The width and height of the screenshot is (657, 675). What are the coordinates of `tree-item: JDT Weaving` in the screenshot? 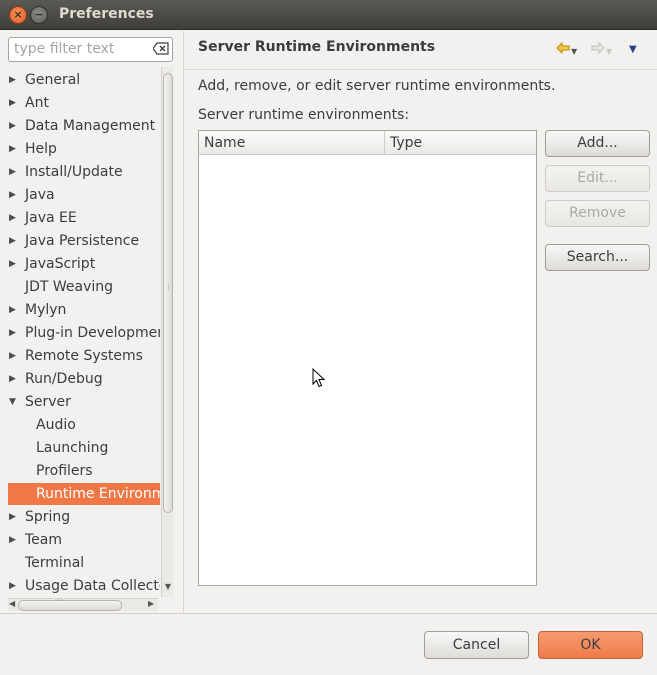 It's located at (80, 287).